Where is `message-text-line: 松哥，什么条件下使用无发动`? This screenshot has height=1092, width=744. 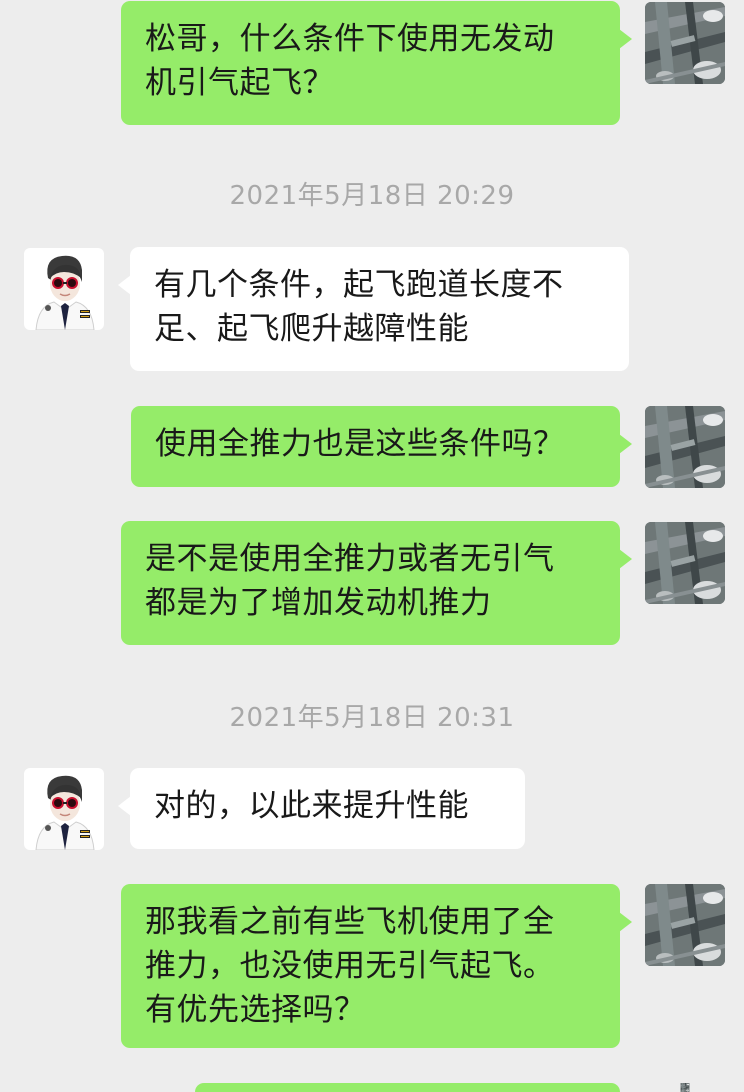 message-text-line: 松哥，什么条件下使用无发动 is located at coordinates (350, 39).